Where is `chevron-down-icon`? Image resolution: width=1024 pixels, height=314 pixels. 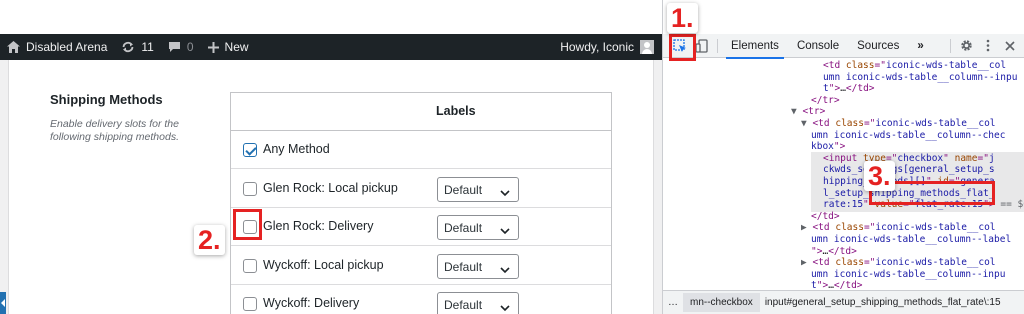
chevron-down-icon is located at coordinates (505, 231).